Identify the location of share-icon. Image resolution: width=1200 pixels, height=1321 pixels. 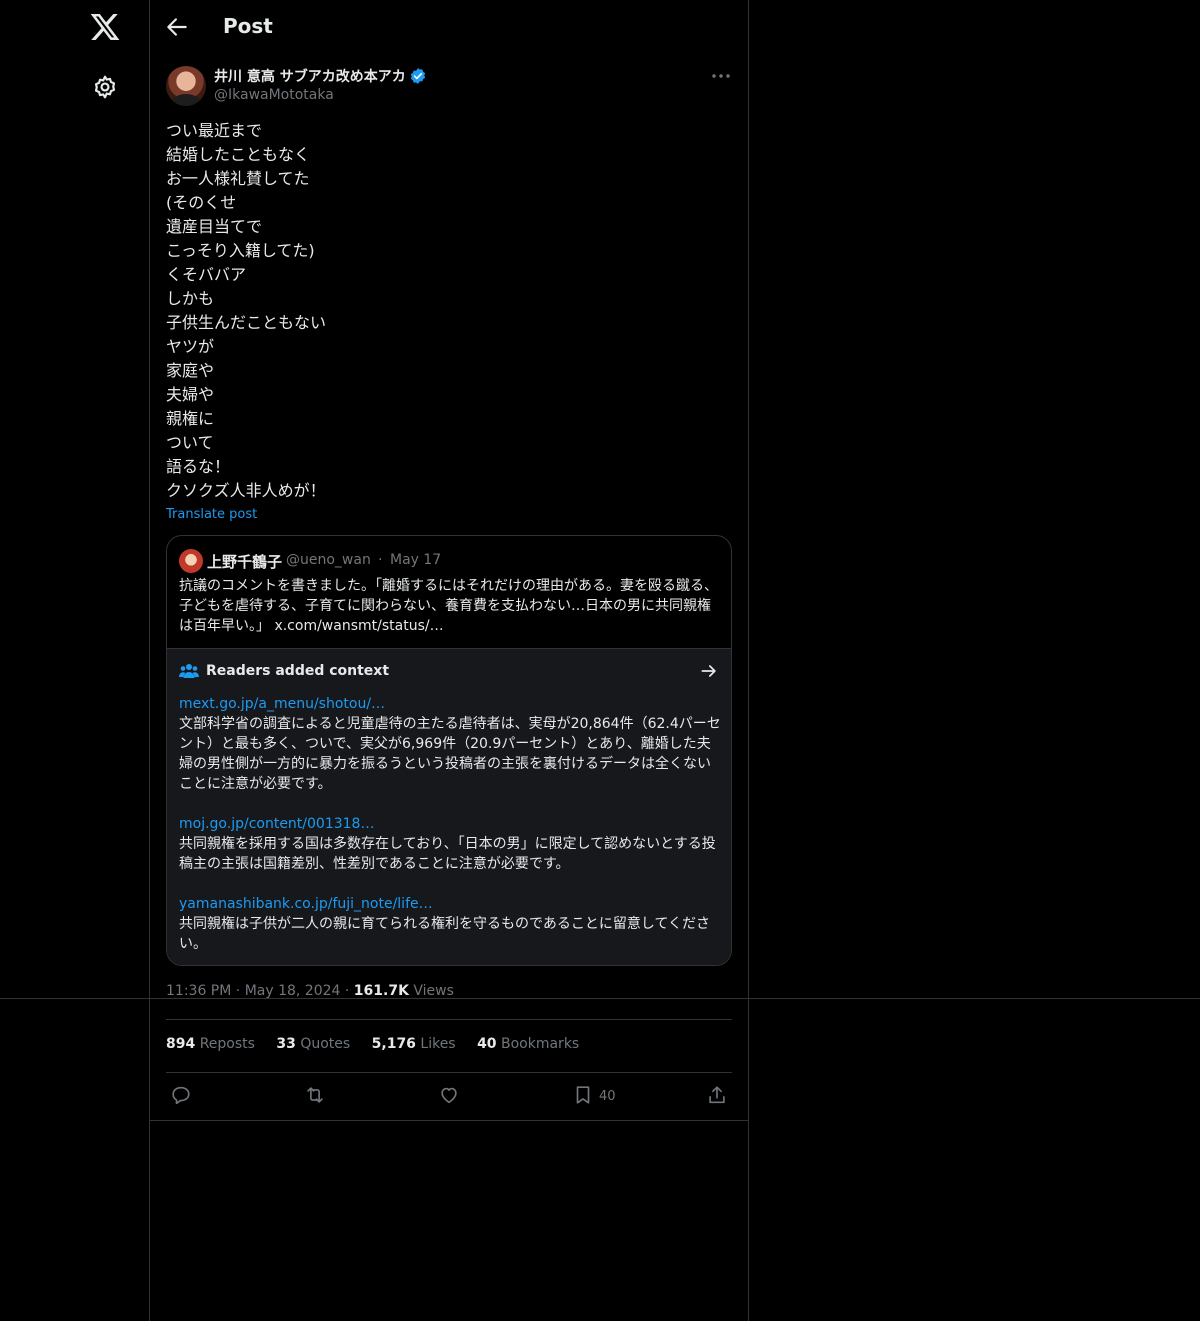
(717, 1095).